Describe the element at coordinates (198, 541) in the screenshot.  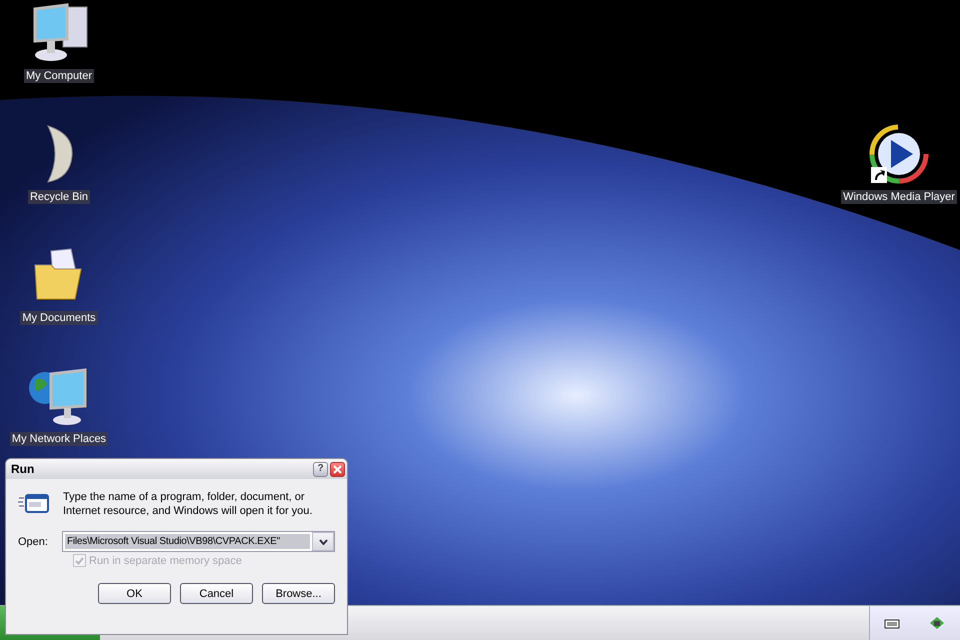
I see `open-combo-box: Files\Microsoft Visual Studio\VB98\CVPACK.EXE"` at that location.